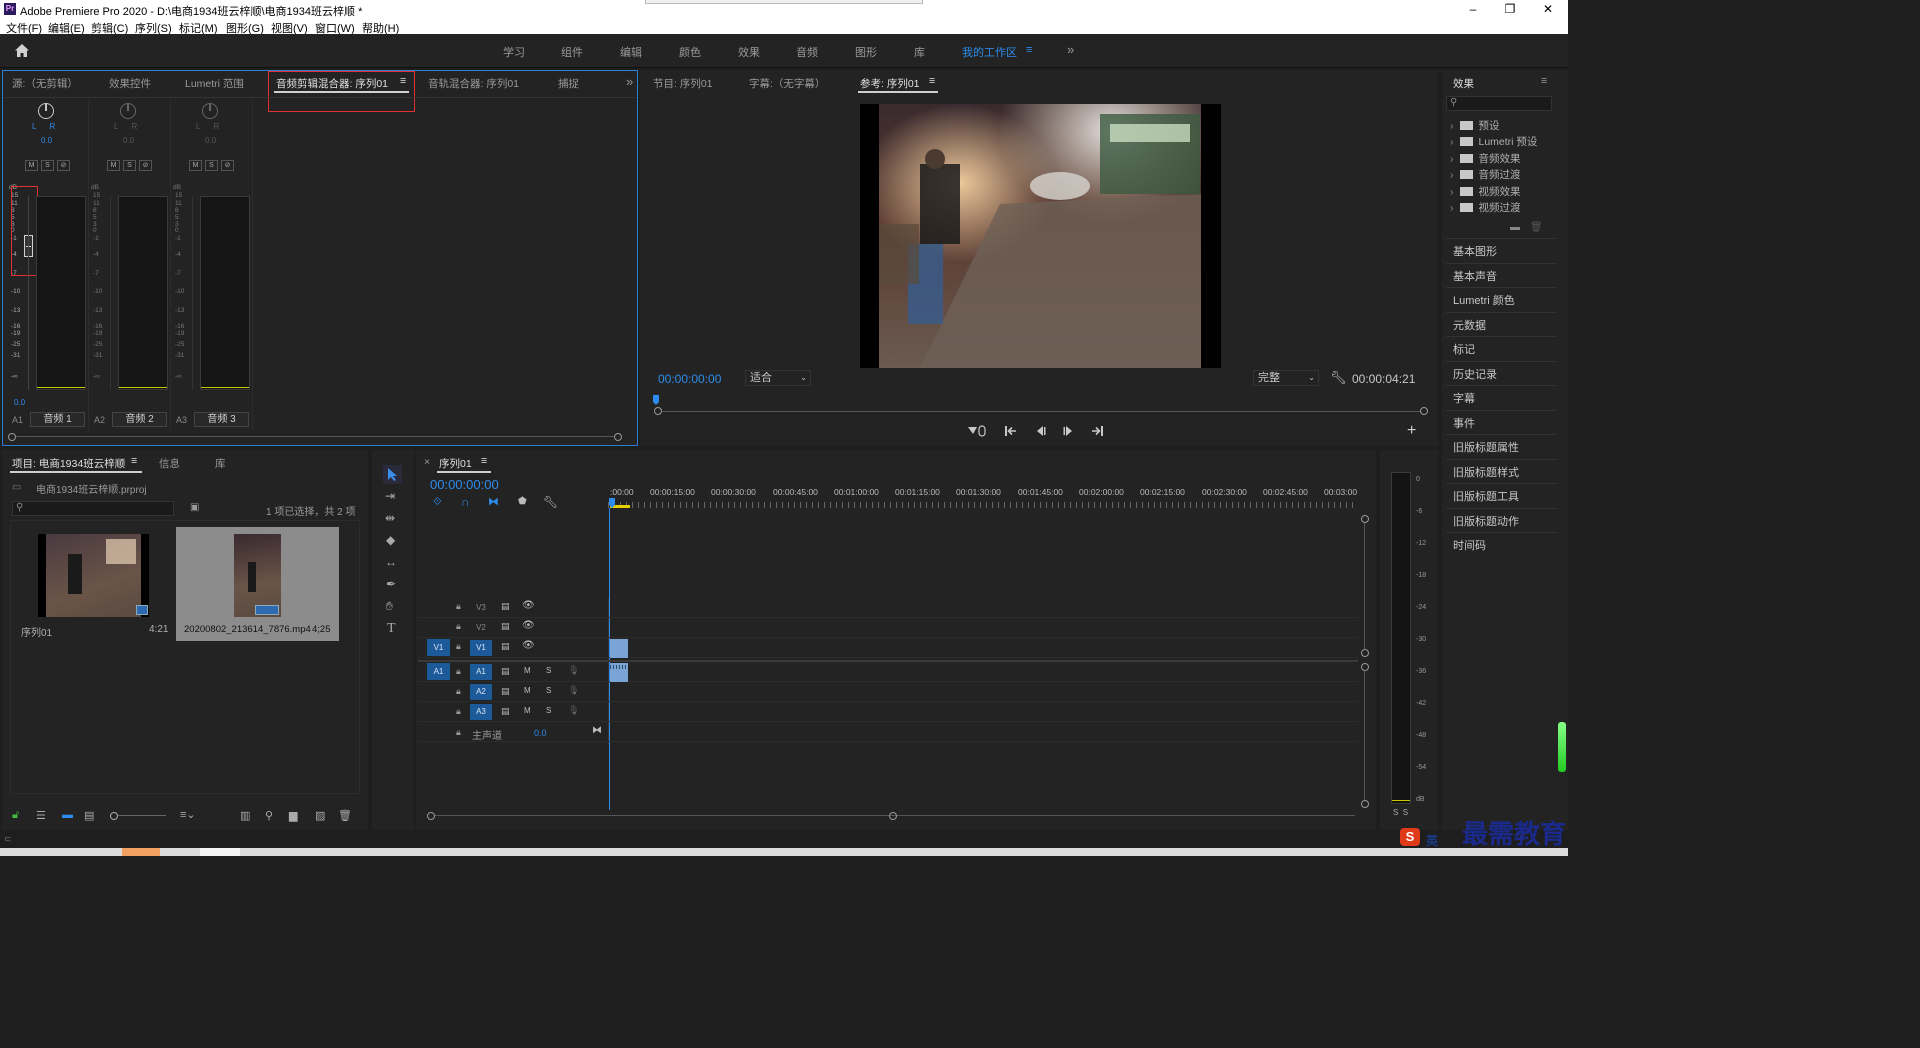  What do you see at coordinates (690, 52) in the screenshot?
I see `workspace-color: 颜色` at bounding box center [690, 52].